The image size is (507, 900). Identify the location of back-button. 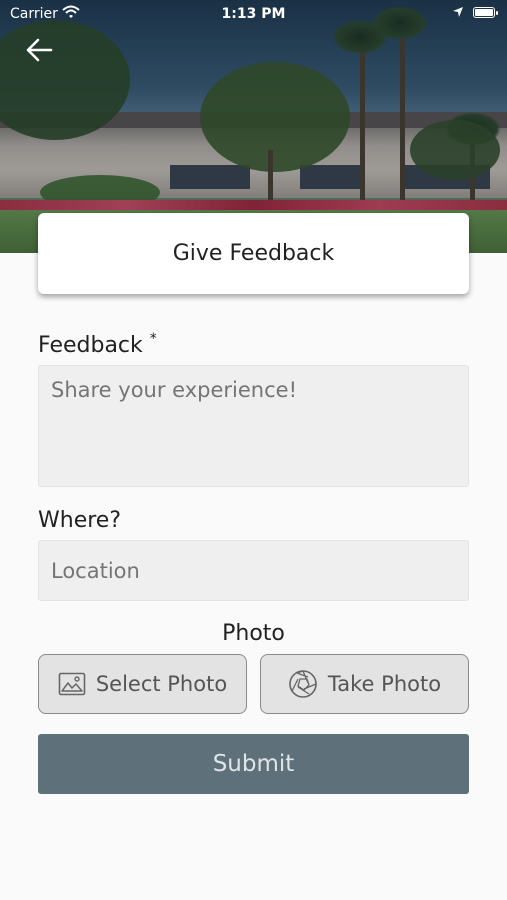
(40, 51).